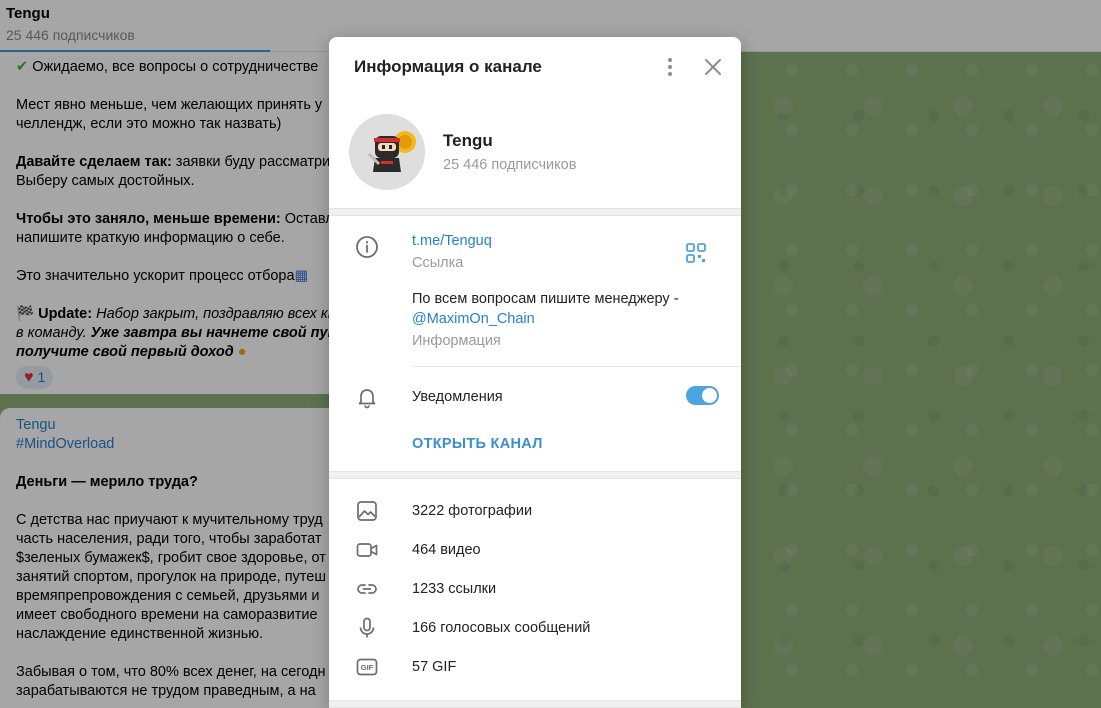 This screenshot has width=1101, height=708. Describe the element at coordinates (535, 511) in the screenshot. I see `media-row-photos: 3222 фотографии` at that location.